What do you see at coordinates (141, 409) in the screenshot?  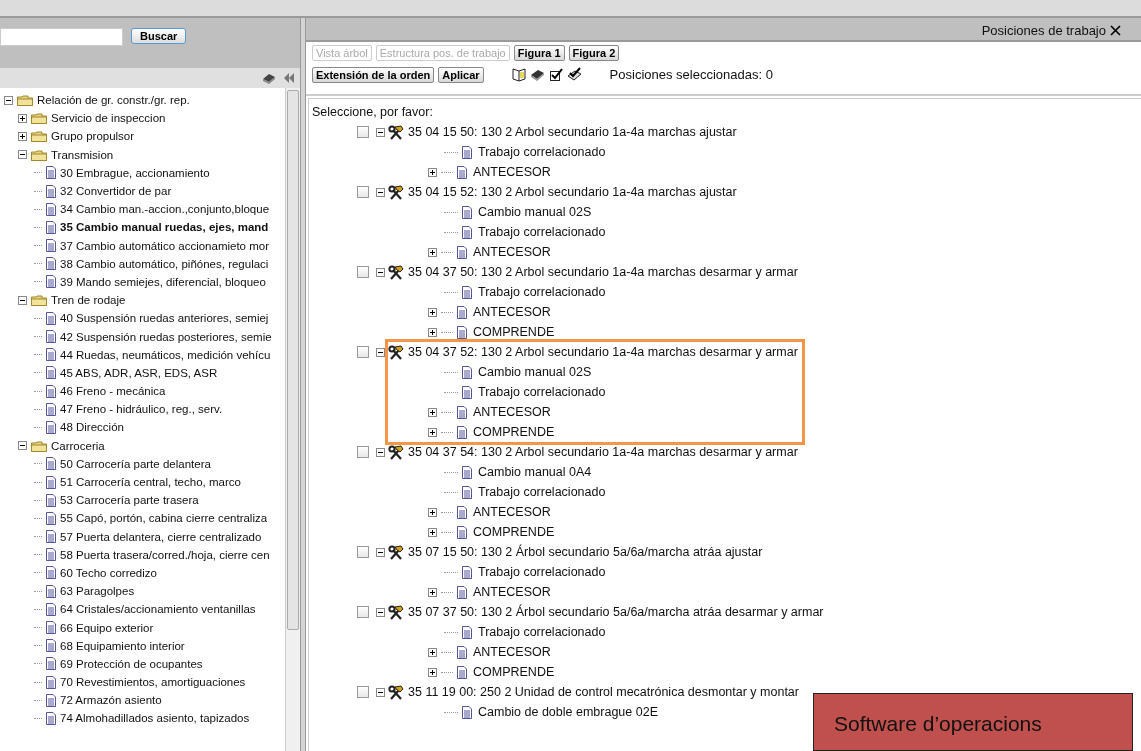 I see `tree-item: 47 Freno - hidráulico, reg., serv.` at bounding box center [141, 409].